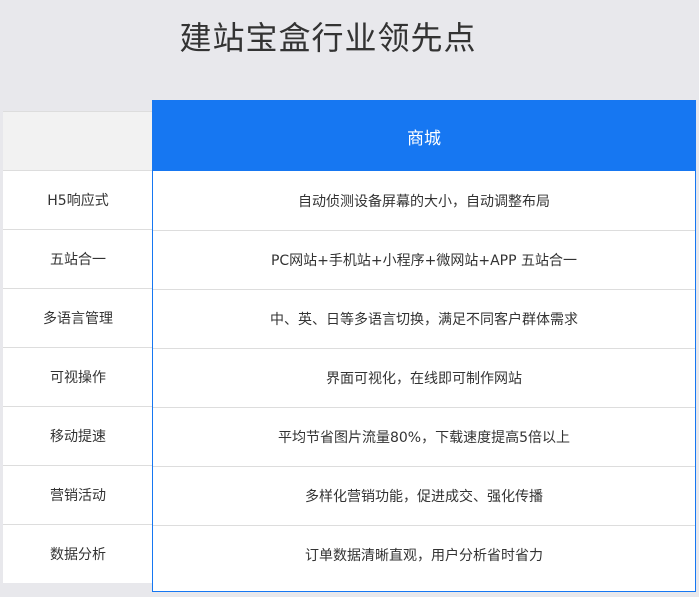  What do you see at coordinates (349, 606) in the screenshot?
I see `page-footer-strip` at bounding box center [349, 606].